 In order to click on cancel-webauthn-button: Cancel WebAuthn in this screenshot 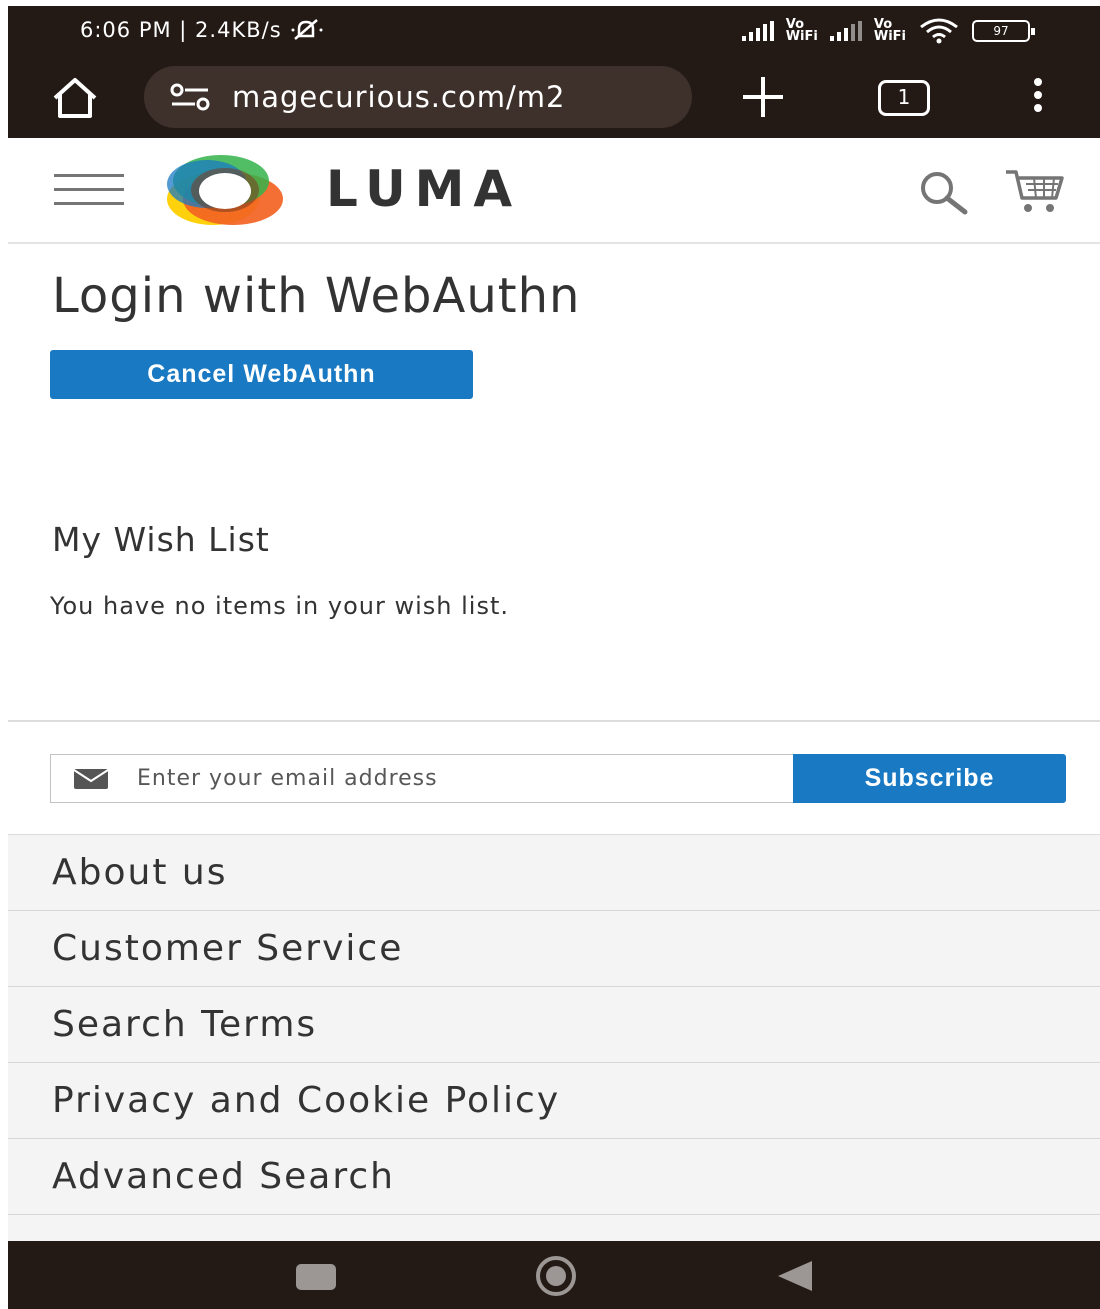, I will do `click(261, 374)`.